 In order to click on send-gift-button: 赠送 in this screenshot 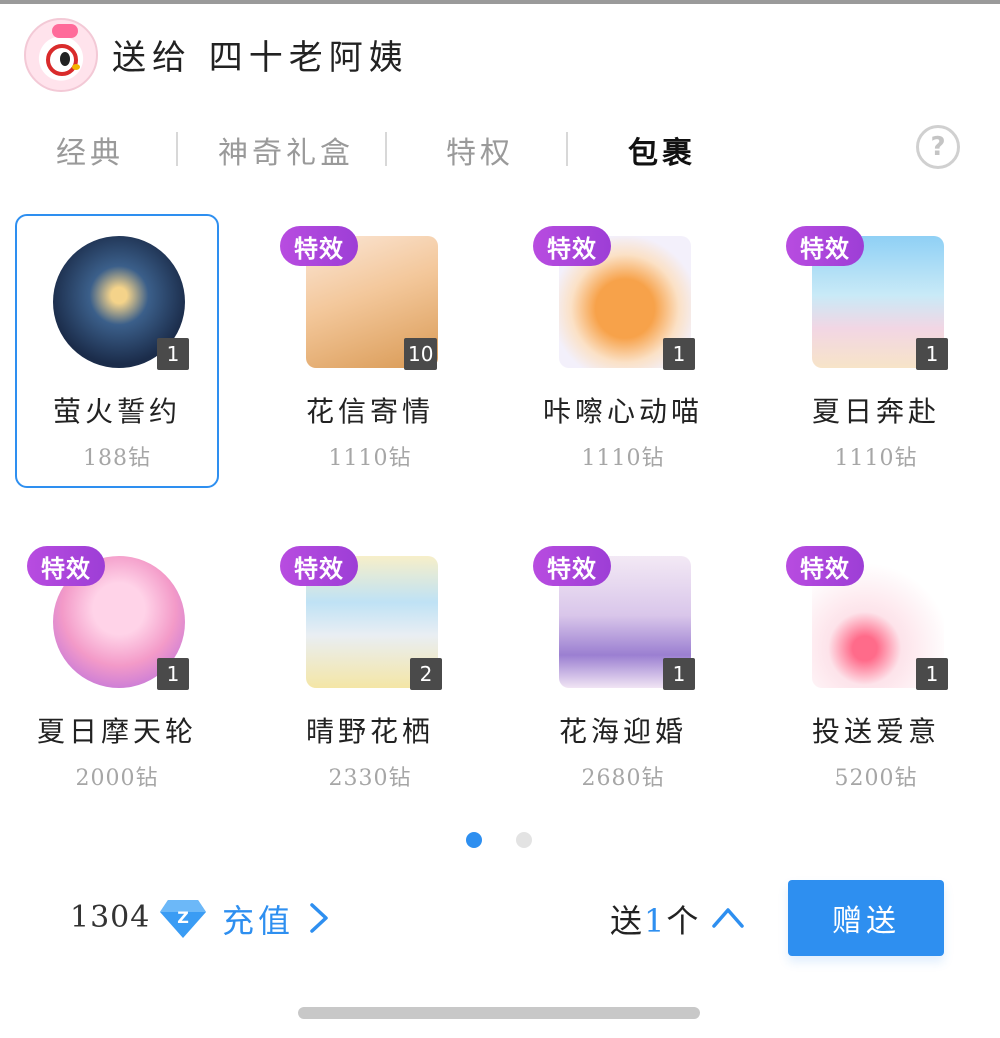, I will do `click(866, 918)`.